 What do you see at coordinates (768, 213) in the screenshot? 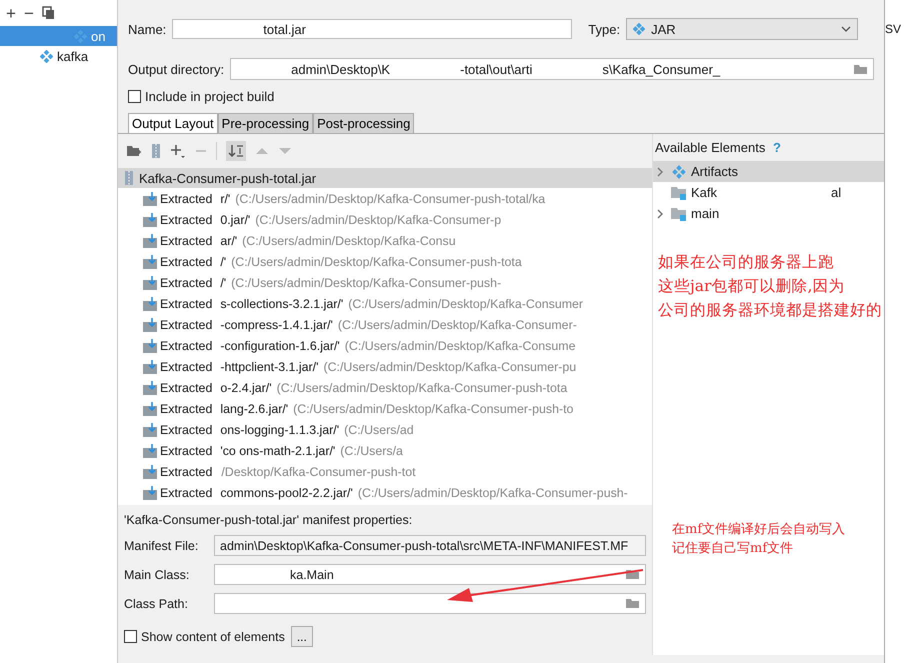
I see `available-element-item: main` at bounding box center [768, 213].